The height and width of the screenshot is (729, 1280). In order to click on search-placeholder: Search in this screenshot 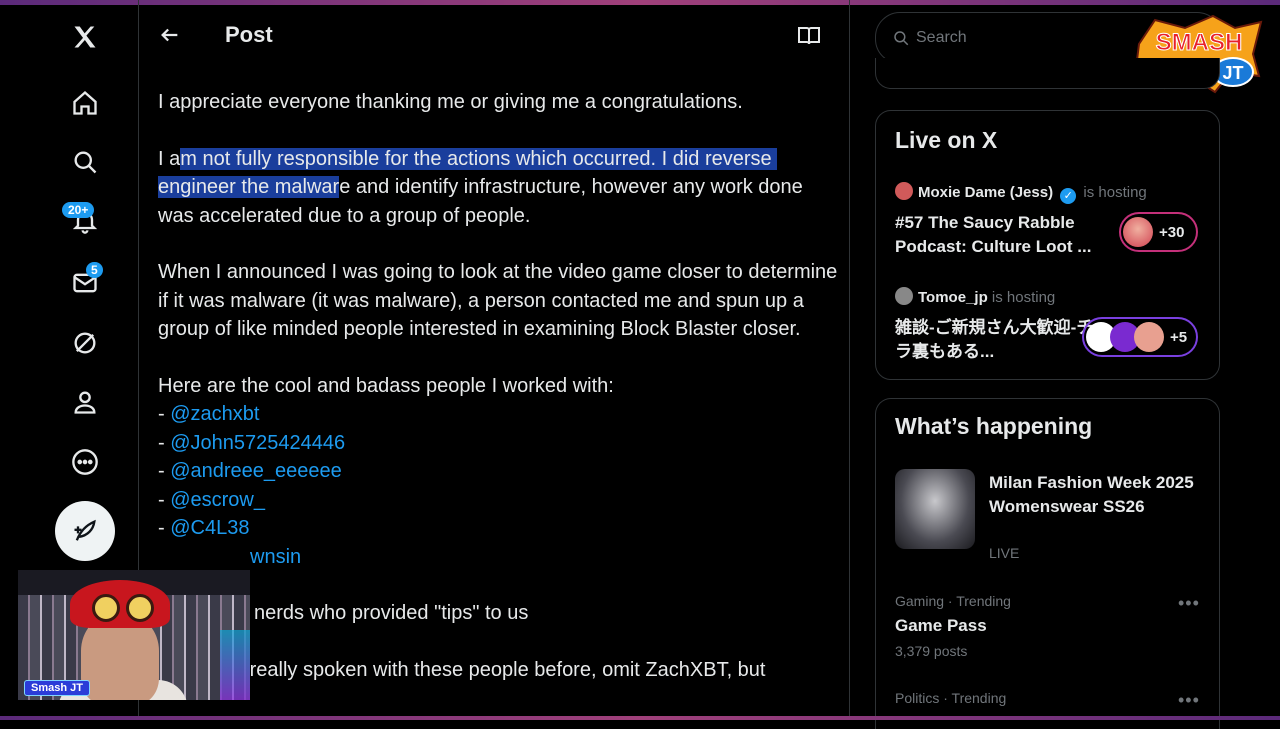, I will do `click(941, 37)`.